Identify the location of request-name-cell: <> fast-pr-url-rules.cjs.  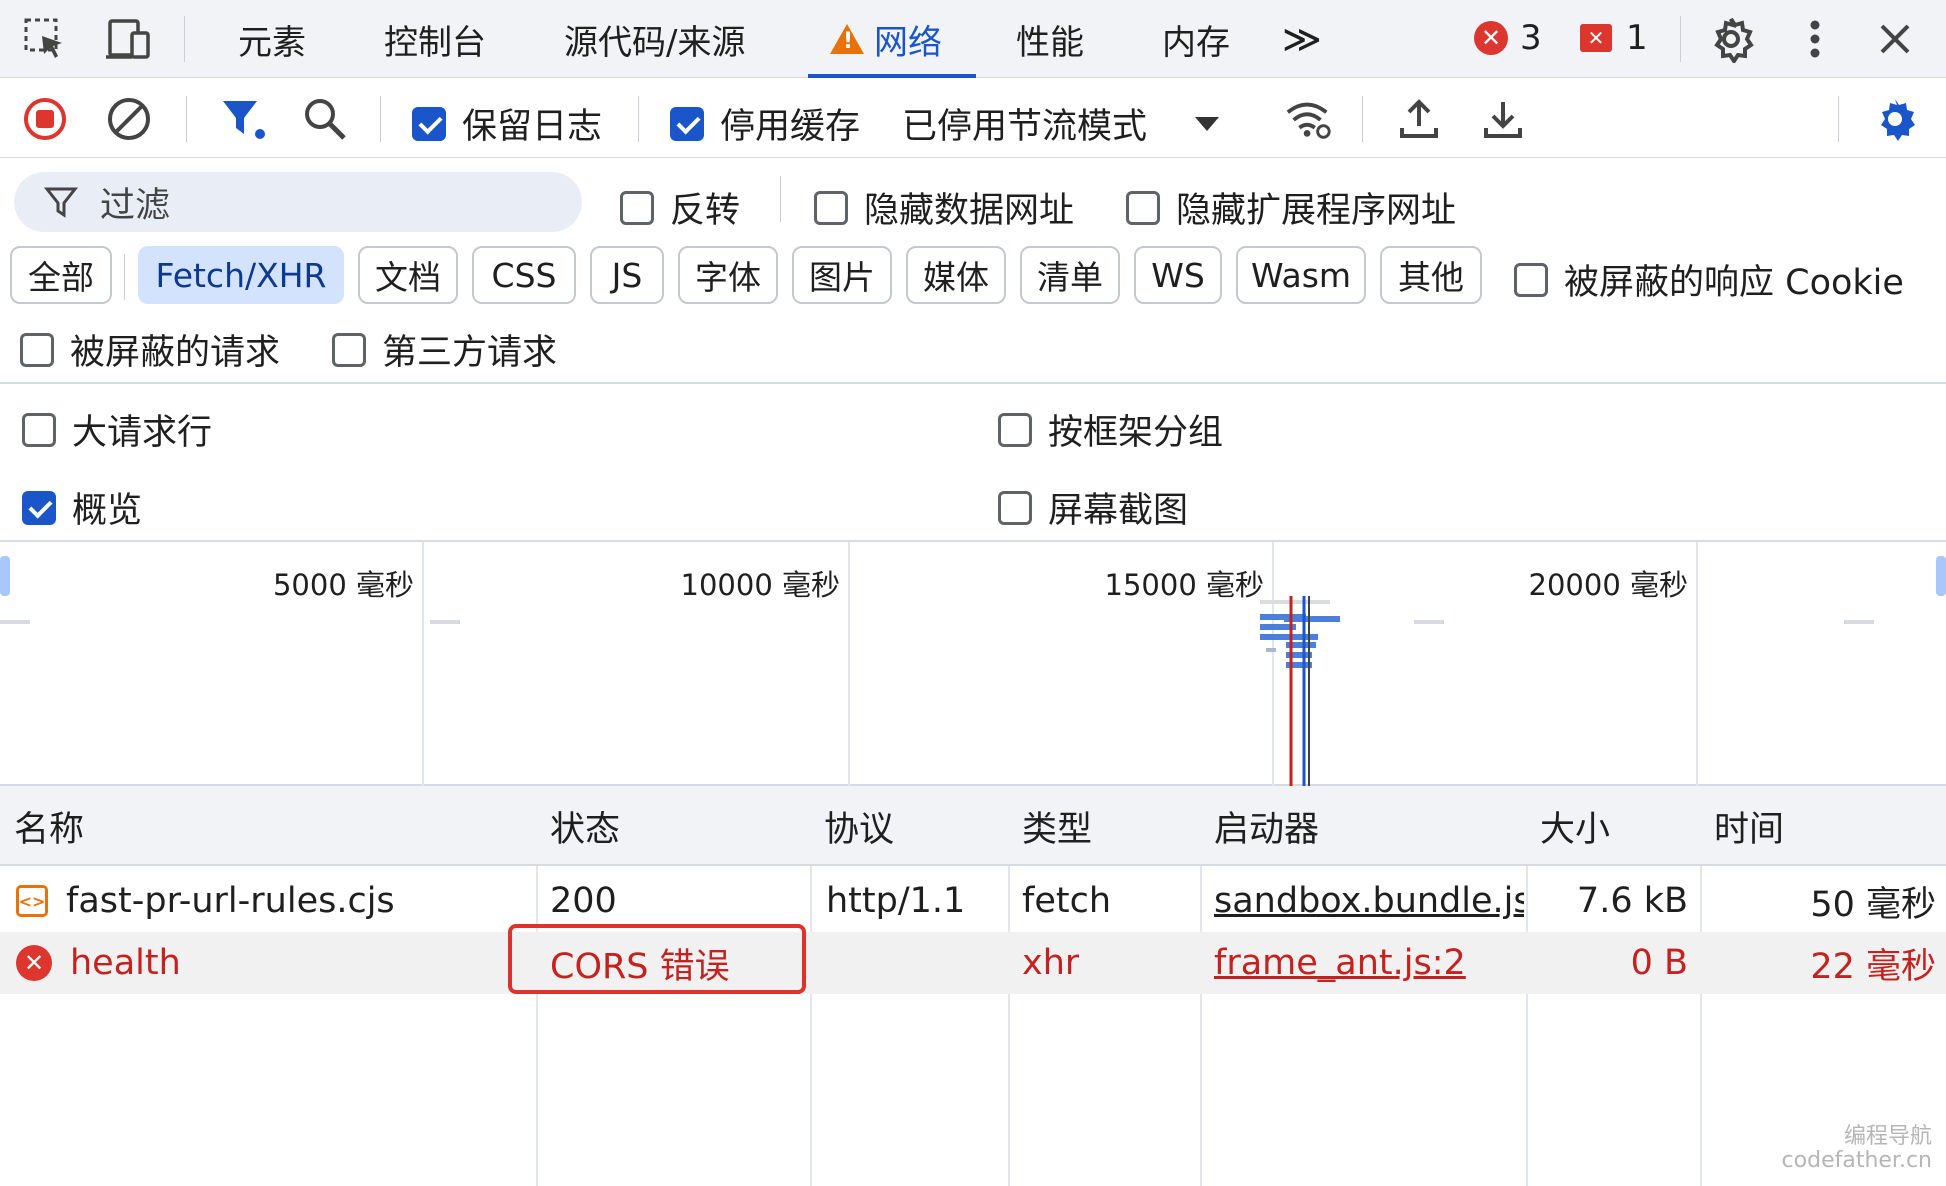
(274, 901).